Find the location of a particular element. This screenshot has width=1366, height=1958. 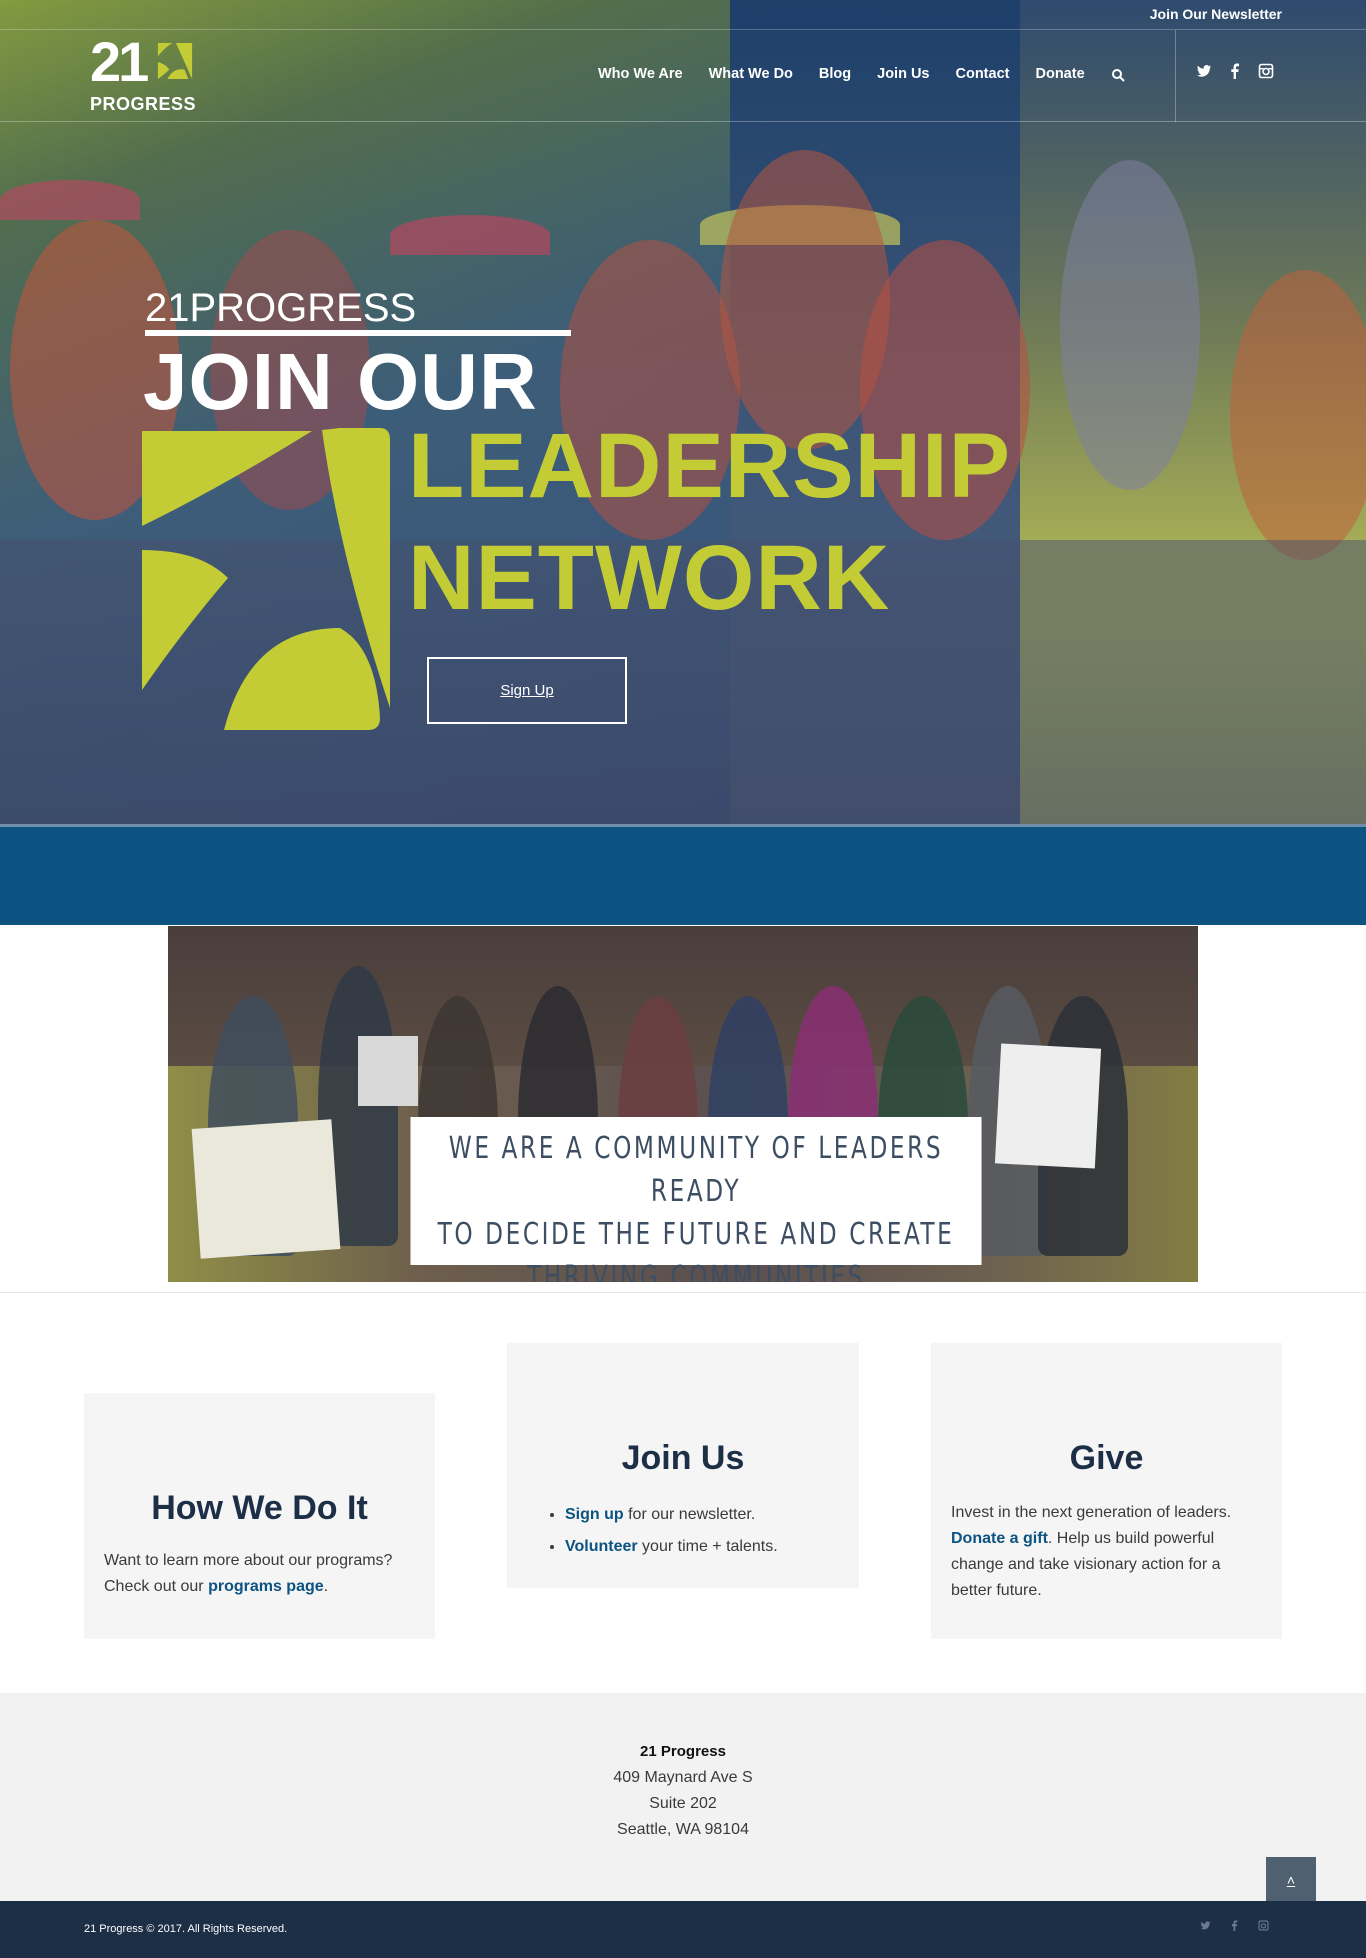

hero-subtitle: 21PROGRESS is located at coordinates (281, 308).